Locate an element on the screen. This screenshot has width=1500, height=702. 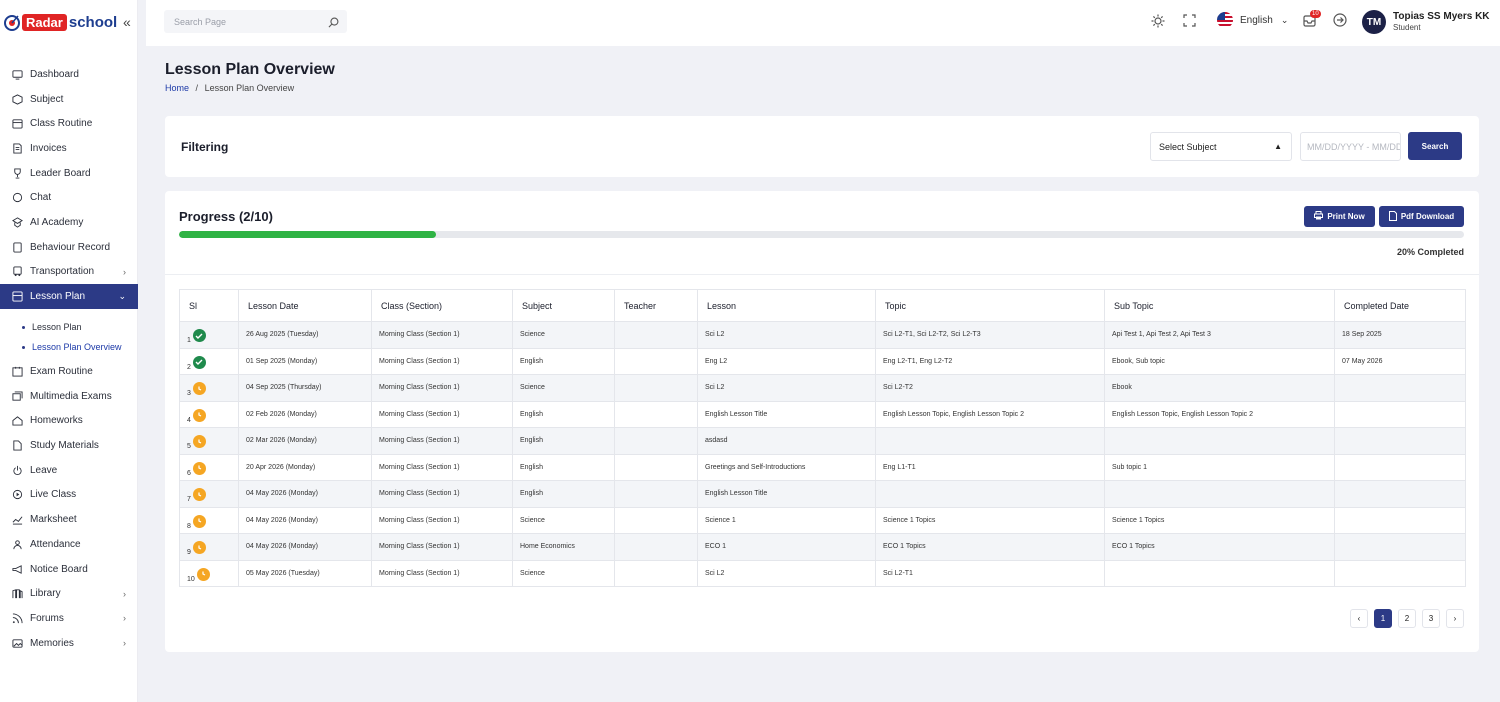
language-selector: English ⌄ is located at coordinates (1252, 20).